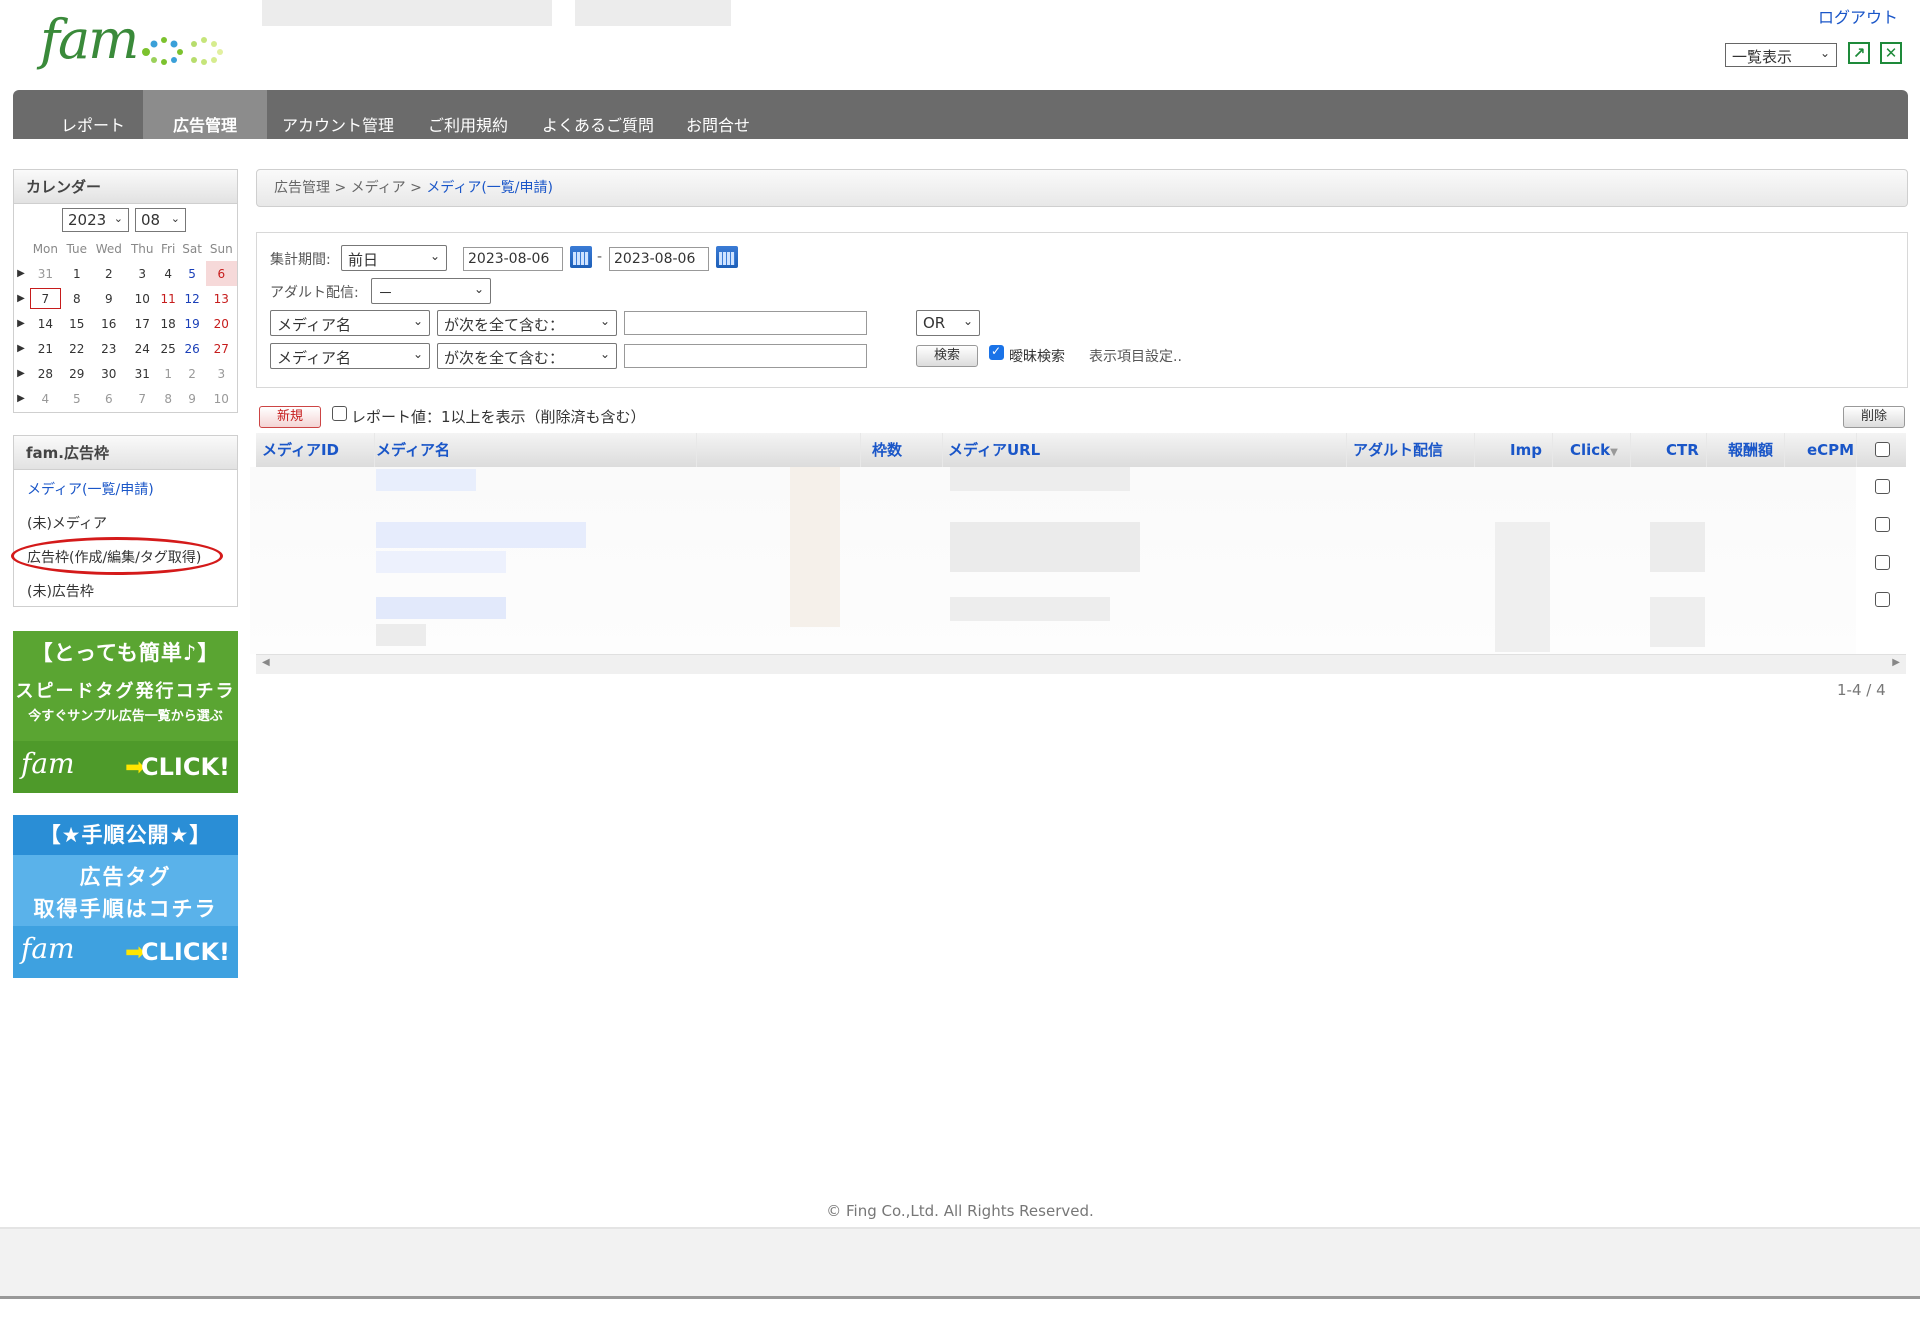 Image resolution: width=1920 pixels, height=1326 pixels. What do you see at coordinates (1882, 449) in the screenshot?
I see `select-all-checkbox` at bounding box center [1882, 449].